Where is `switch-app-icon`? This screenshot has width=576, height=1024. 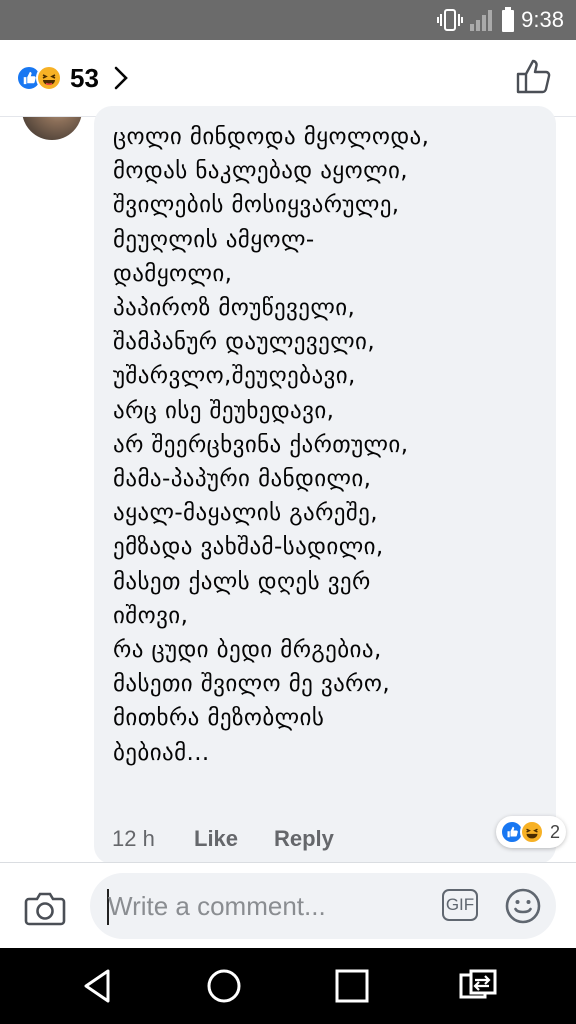 switch-app-icon is located at coordinates (478, 986).